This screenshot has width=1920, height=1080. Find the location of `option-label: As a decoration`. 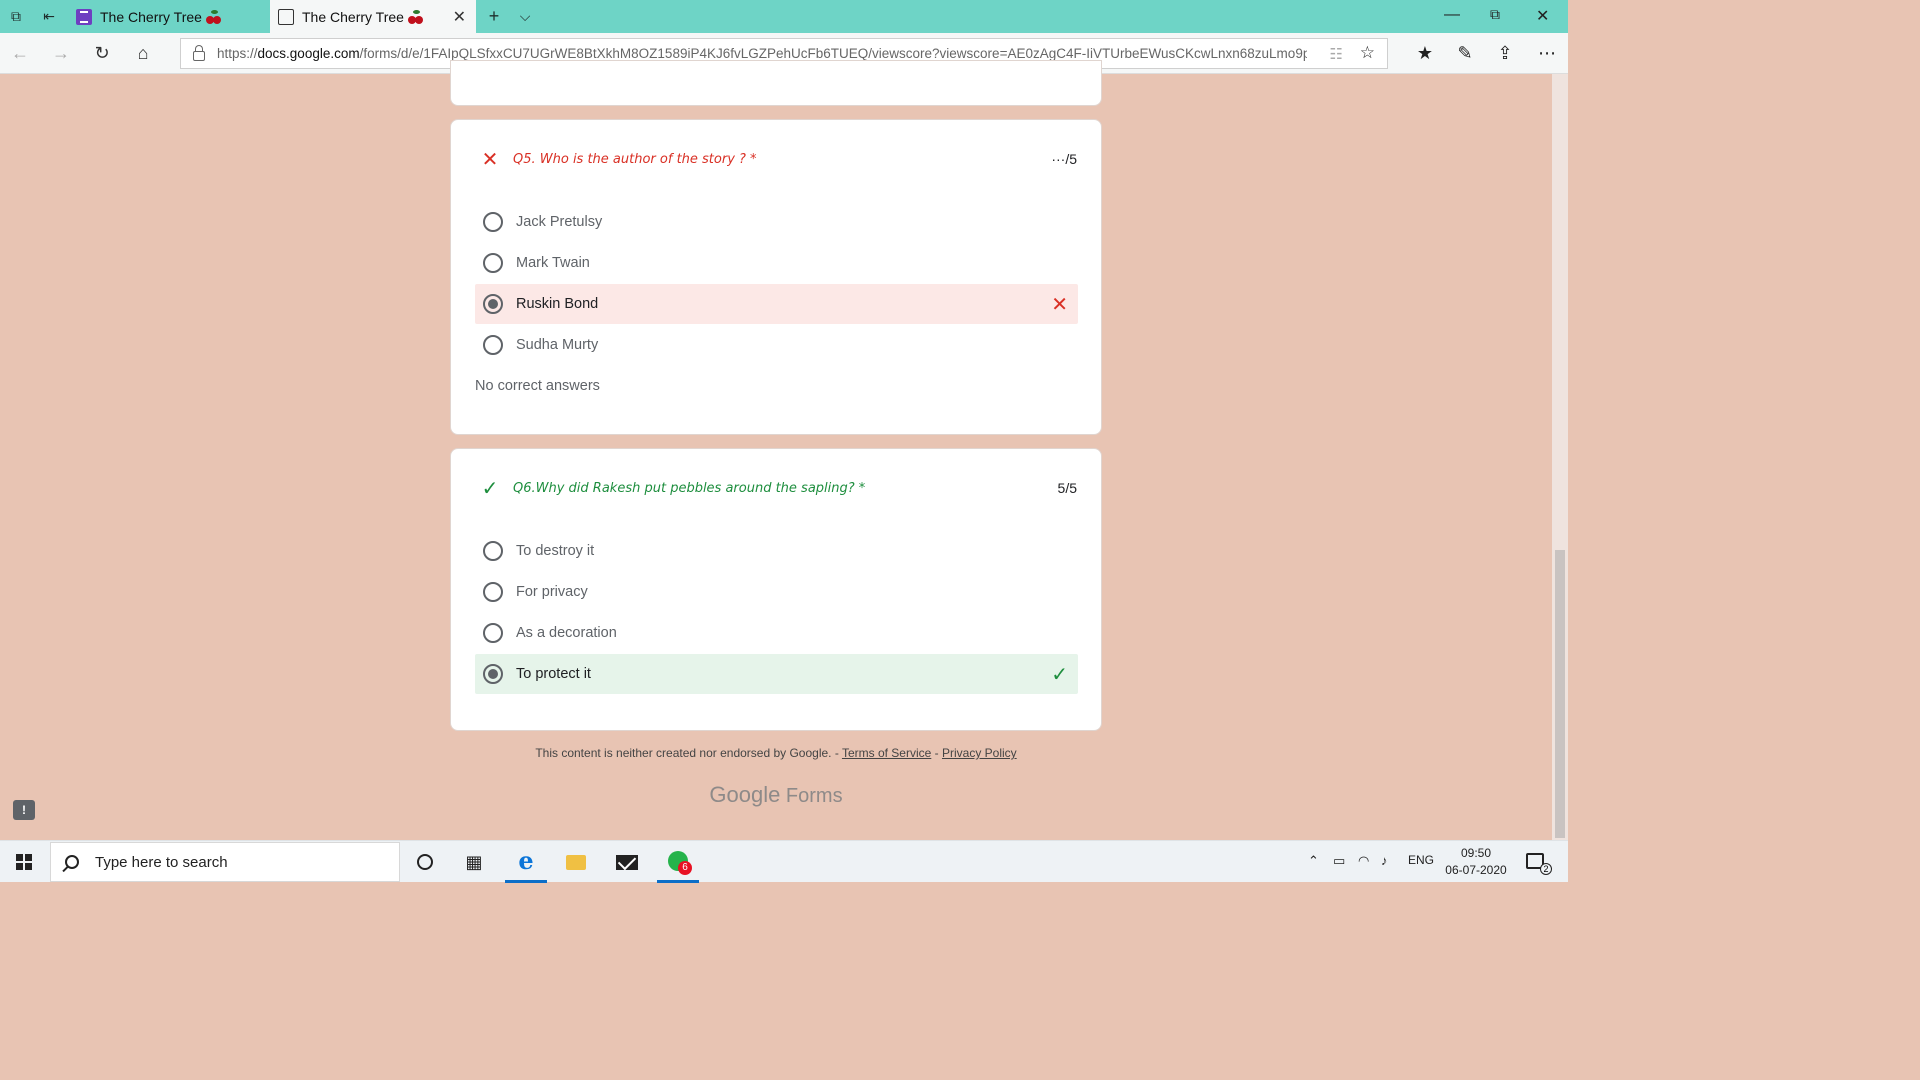

option-label: As a decoration is located at coordinates (566, 633).